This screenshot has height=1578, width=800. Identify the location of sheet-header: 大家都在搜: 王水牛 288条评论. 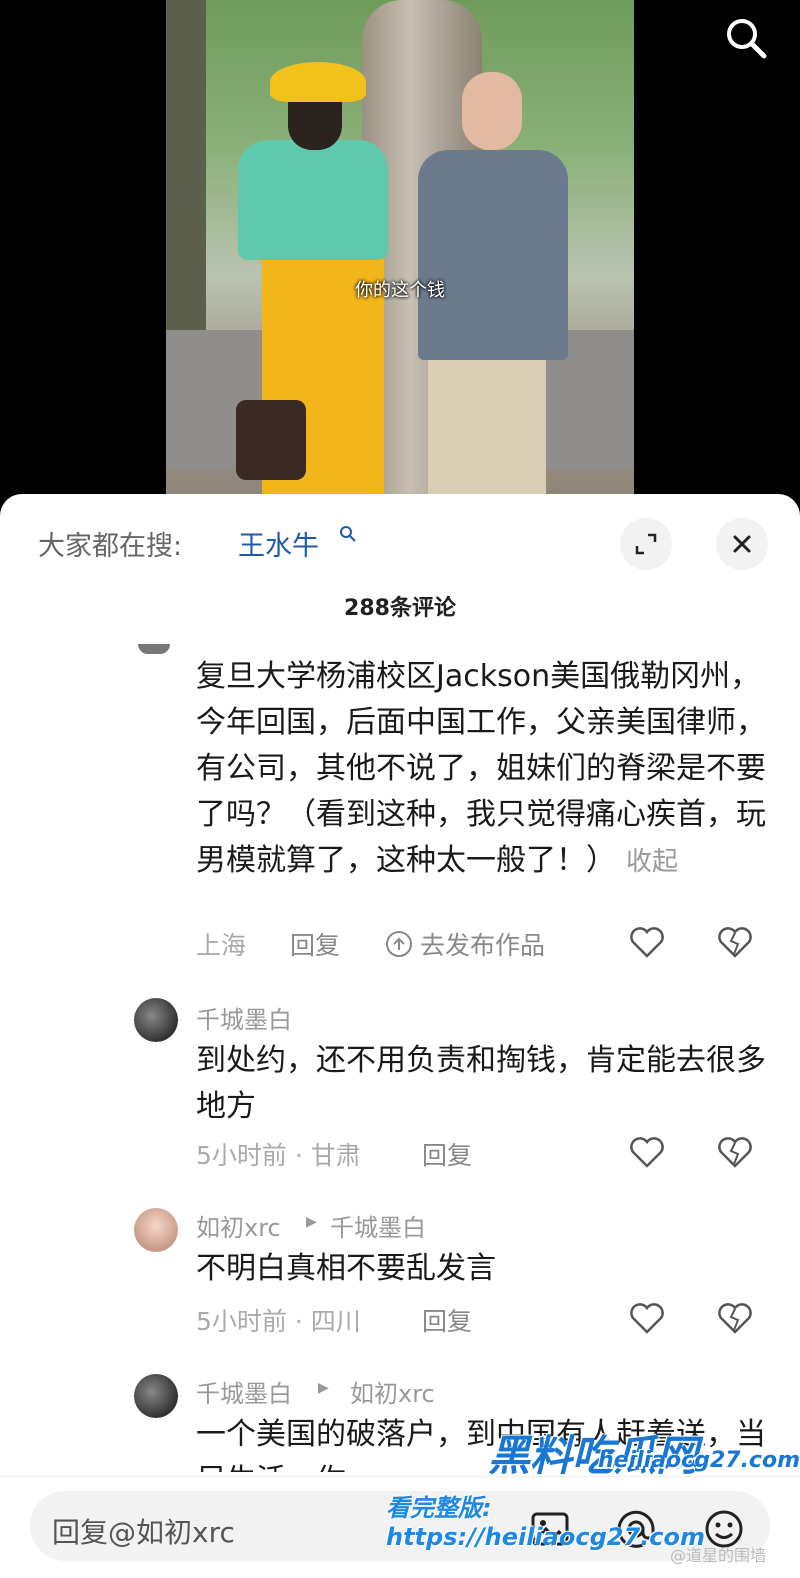
(400, 557).